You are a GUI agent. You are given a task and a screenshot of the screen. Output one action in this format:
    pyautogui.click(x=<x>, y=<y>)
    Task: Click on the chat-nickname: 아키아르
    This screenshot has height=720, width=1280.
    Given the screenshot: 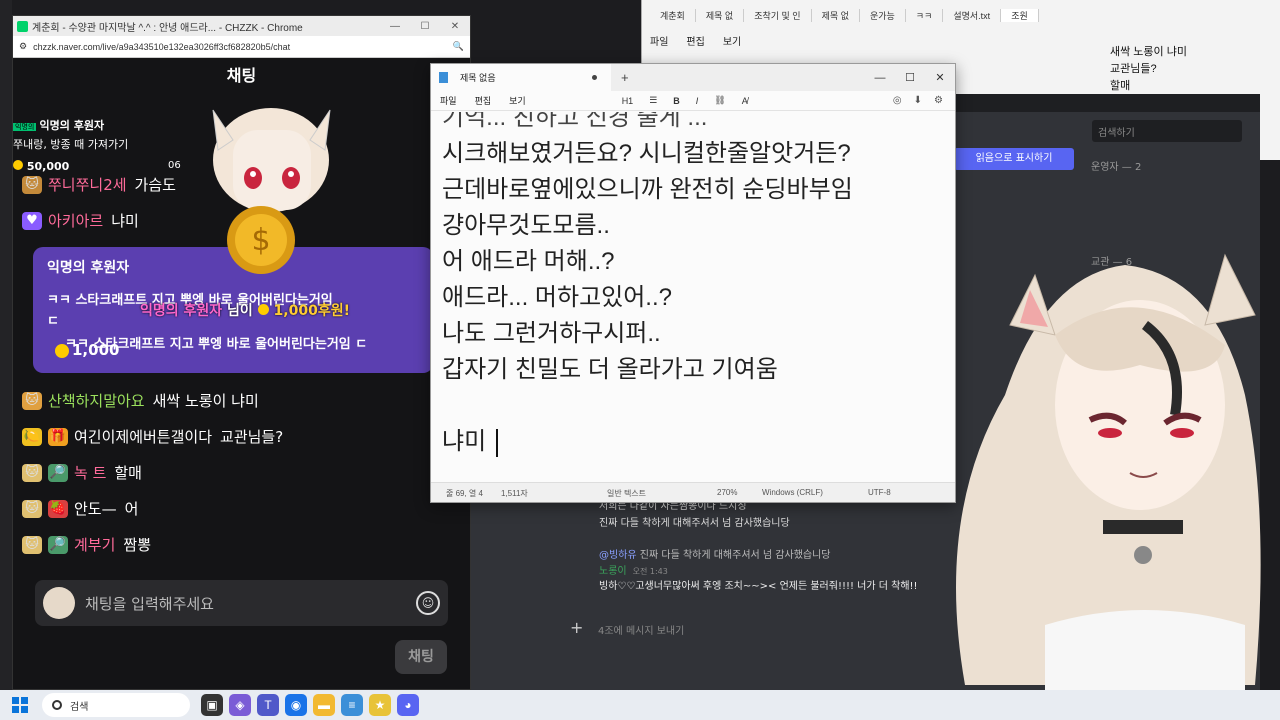 What is the action you would take?
    pyautogui.click(x=75, y=220)
    